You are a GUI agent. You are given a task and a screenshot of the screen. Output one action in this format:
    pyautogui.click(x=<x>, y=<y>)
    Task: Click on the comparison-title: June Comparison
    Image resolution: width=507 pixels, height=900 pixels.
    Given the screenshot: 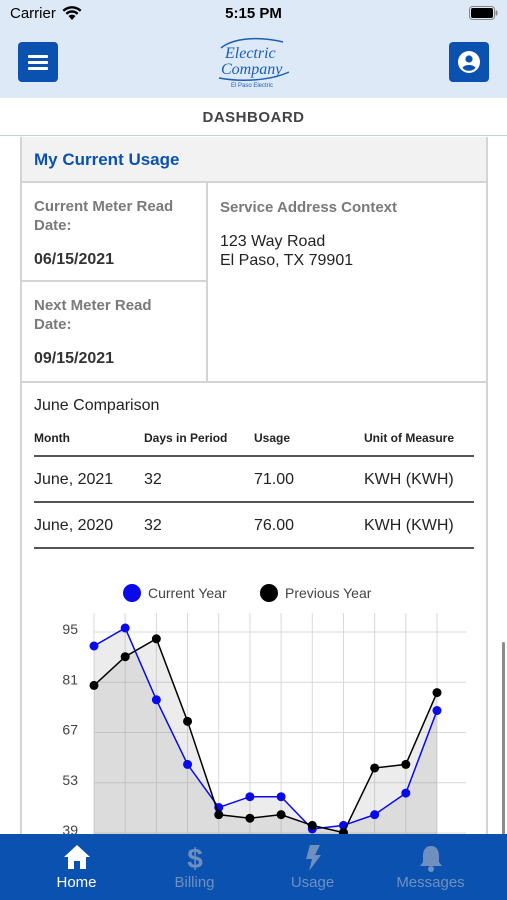 What is the action you would take?
    pyautogui.click(x=97, y=405)
    